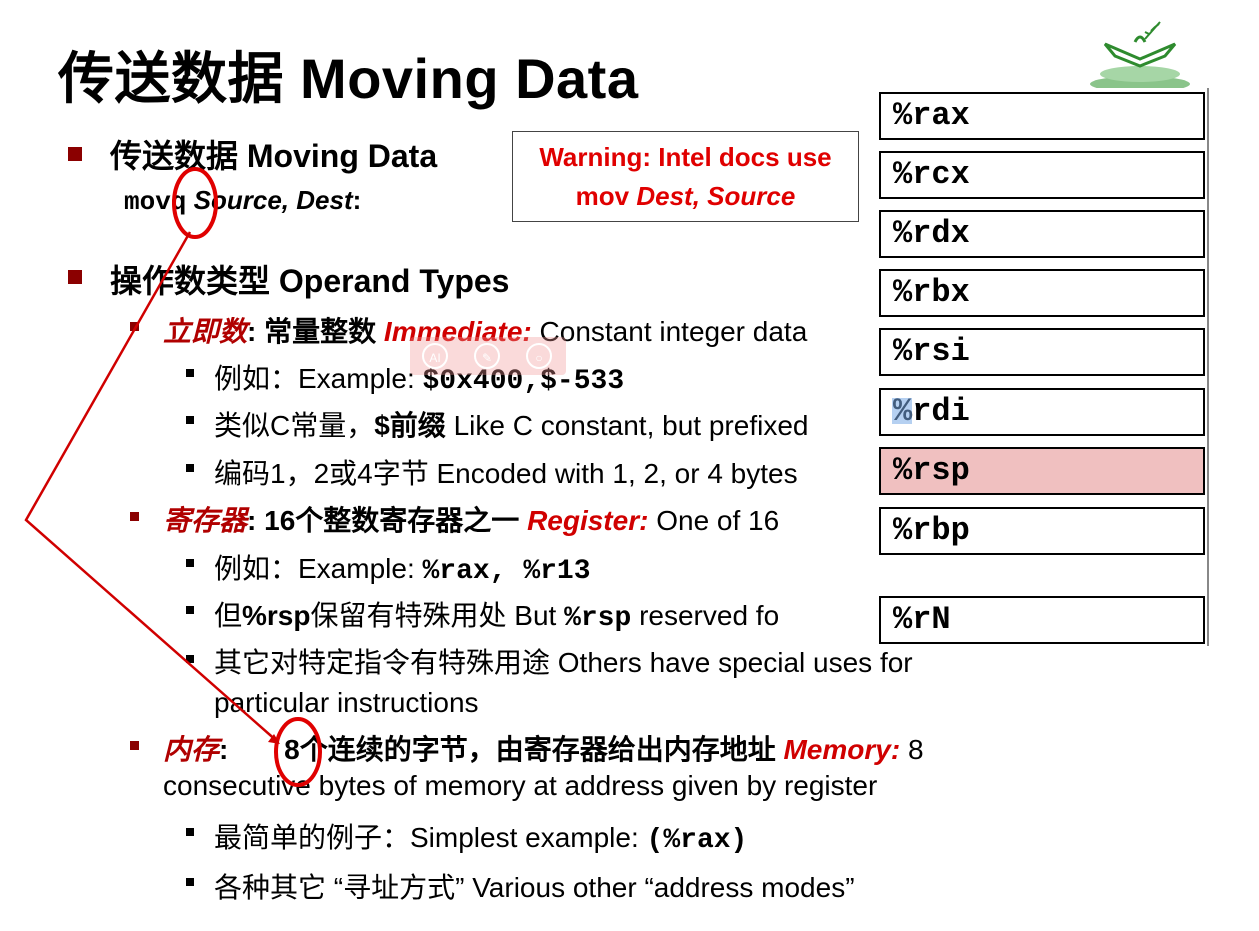 The height and width of the screenshot is (931, 1259). I want to click on annotation-circle-movq, so click(195, 203).